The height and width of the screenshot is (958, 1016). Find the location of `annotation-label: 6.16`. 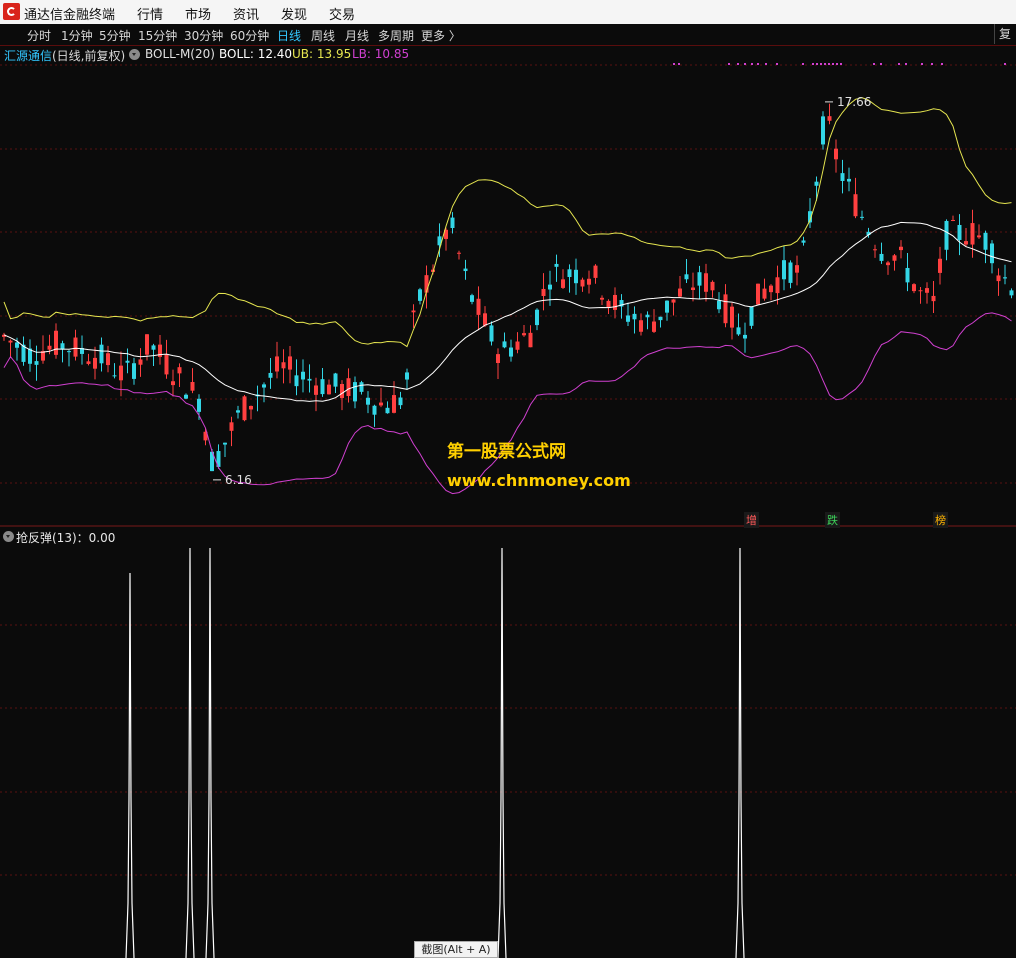

annotation-label: 6.16 is located at coordinates (238, 480).